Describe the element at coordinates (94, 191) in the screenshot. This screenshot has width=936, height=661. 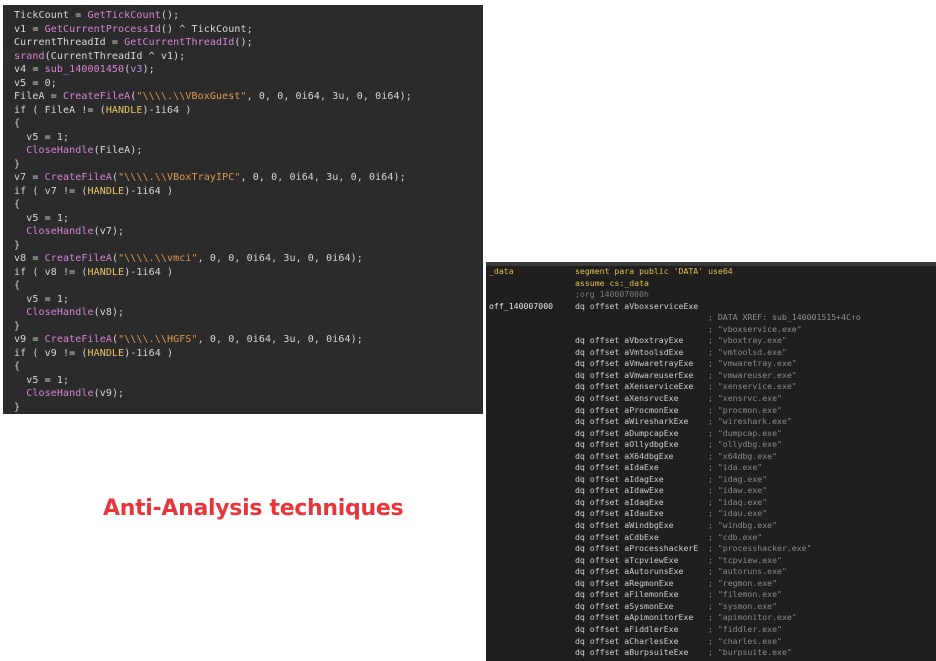
I see `code-line: if ( v7 != (HANDLE)-1i64 )` at that location.